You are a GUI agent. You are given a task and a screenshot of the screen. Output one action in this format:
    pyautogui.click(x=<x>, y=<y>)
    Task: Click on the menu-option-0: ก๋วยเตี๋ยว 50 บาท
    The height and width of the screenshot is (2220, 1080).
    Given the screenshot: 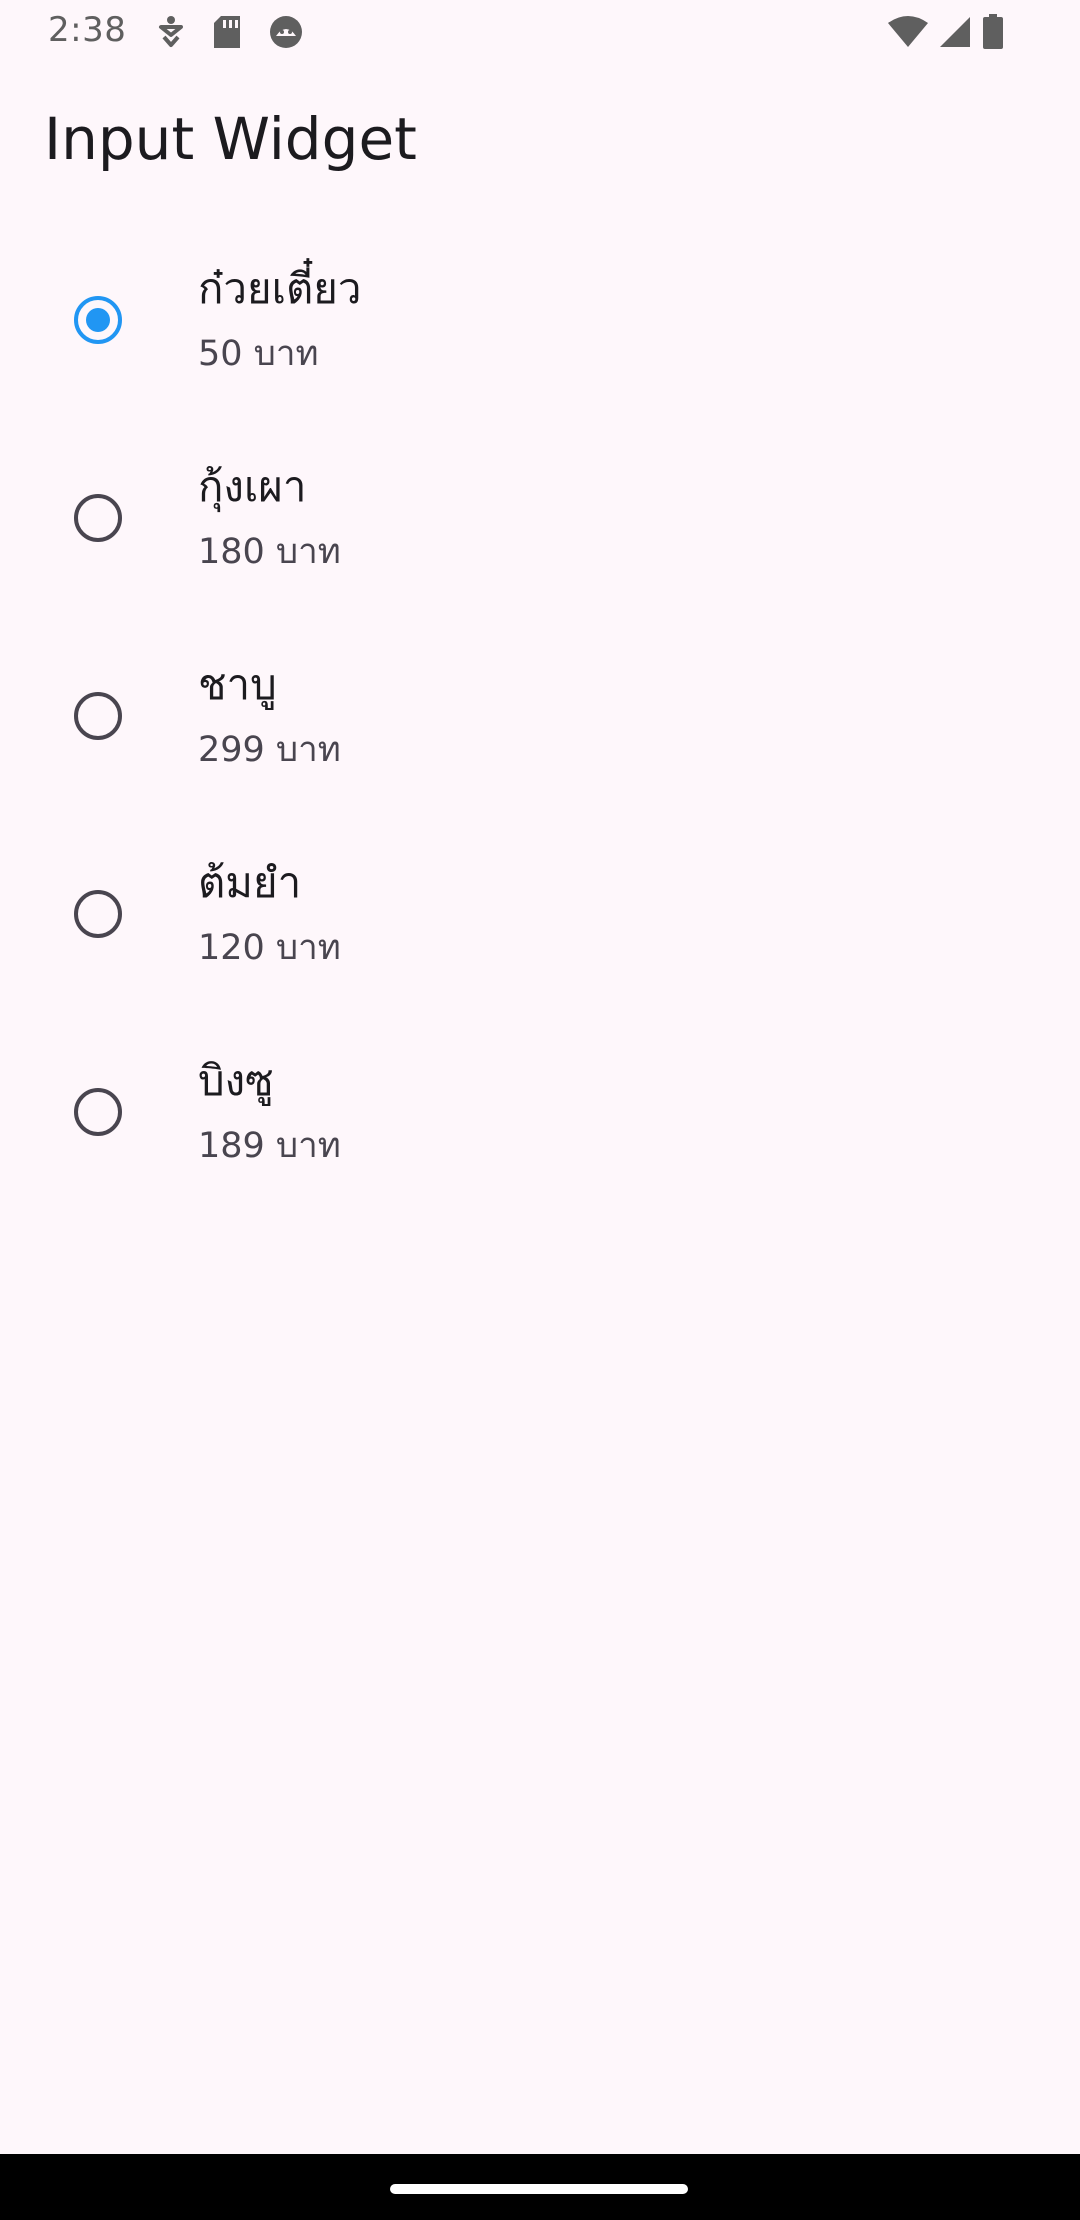 What is the action you would take?
    pyautogui.click(x=540, y=337)
    